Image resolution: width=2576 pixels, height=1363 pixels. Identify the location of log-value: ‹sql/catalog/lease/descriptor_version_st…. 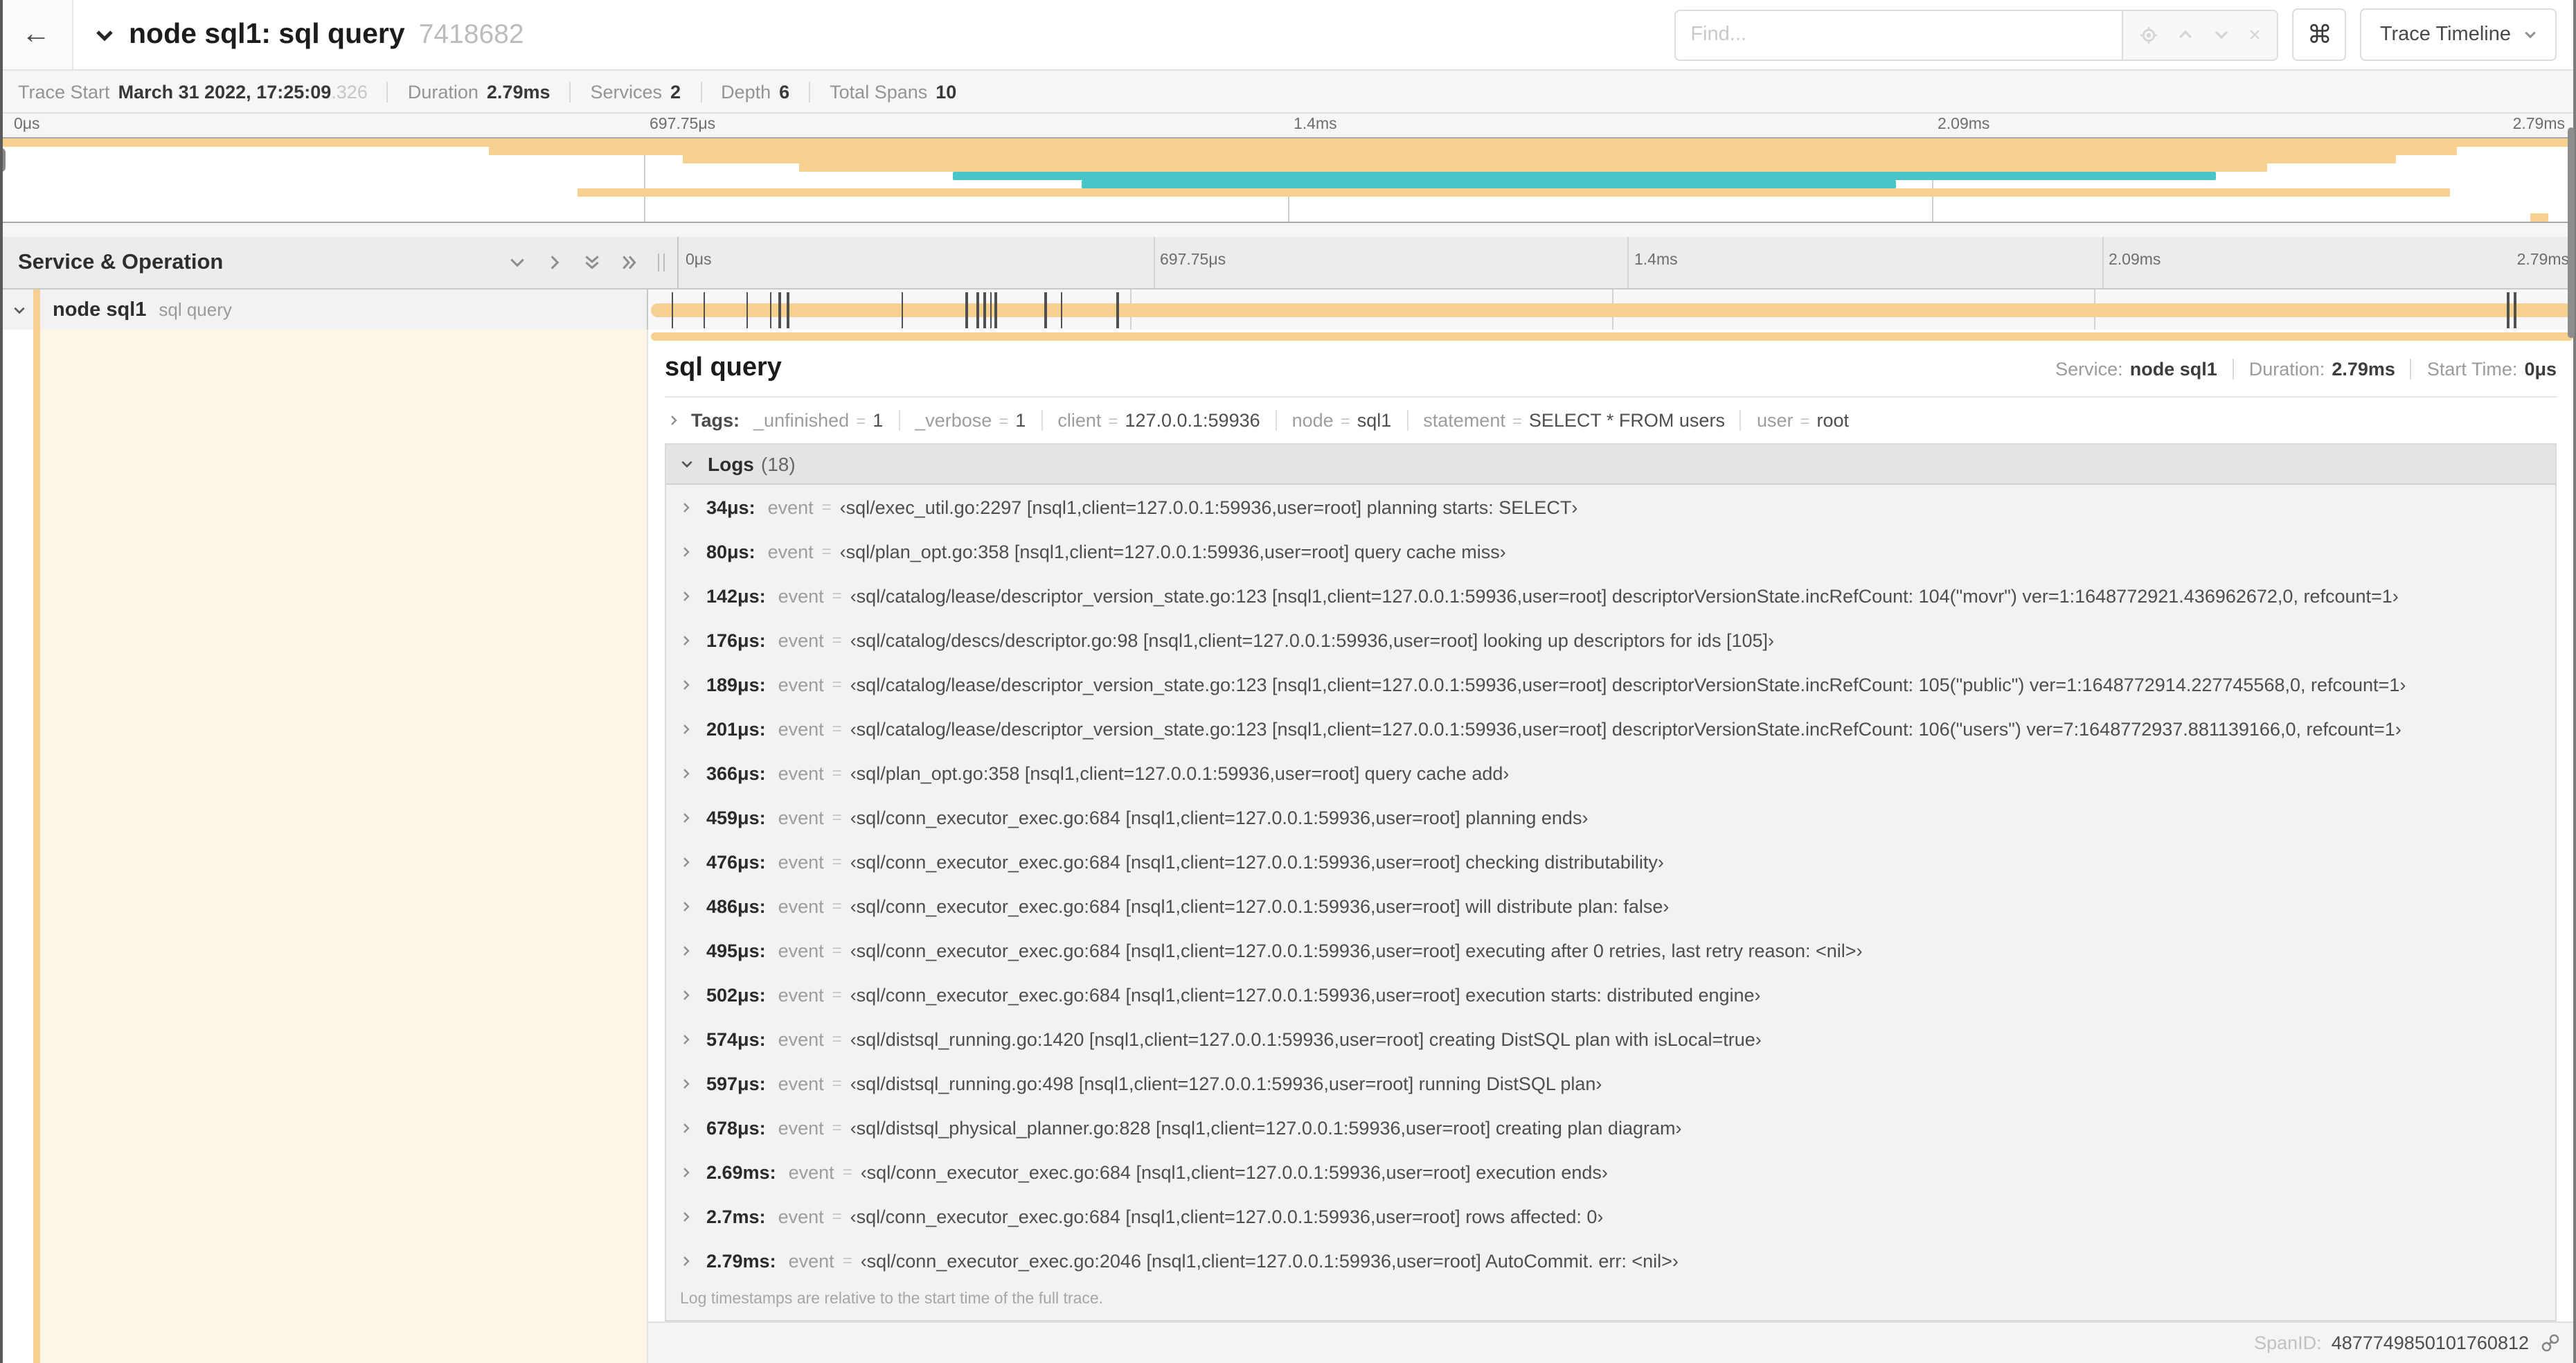
(1628, 685).